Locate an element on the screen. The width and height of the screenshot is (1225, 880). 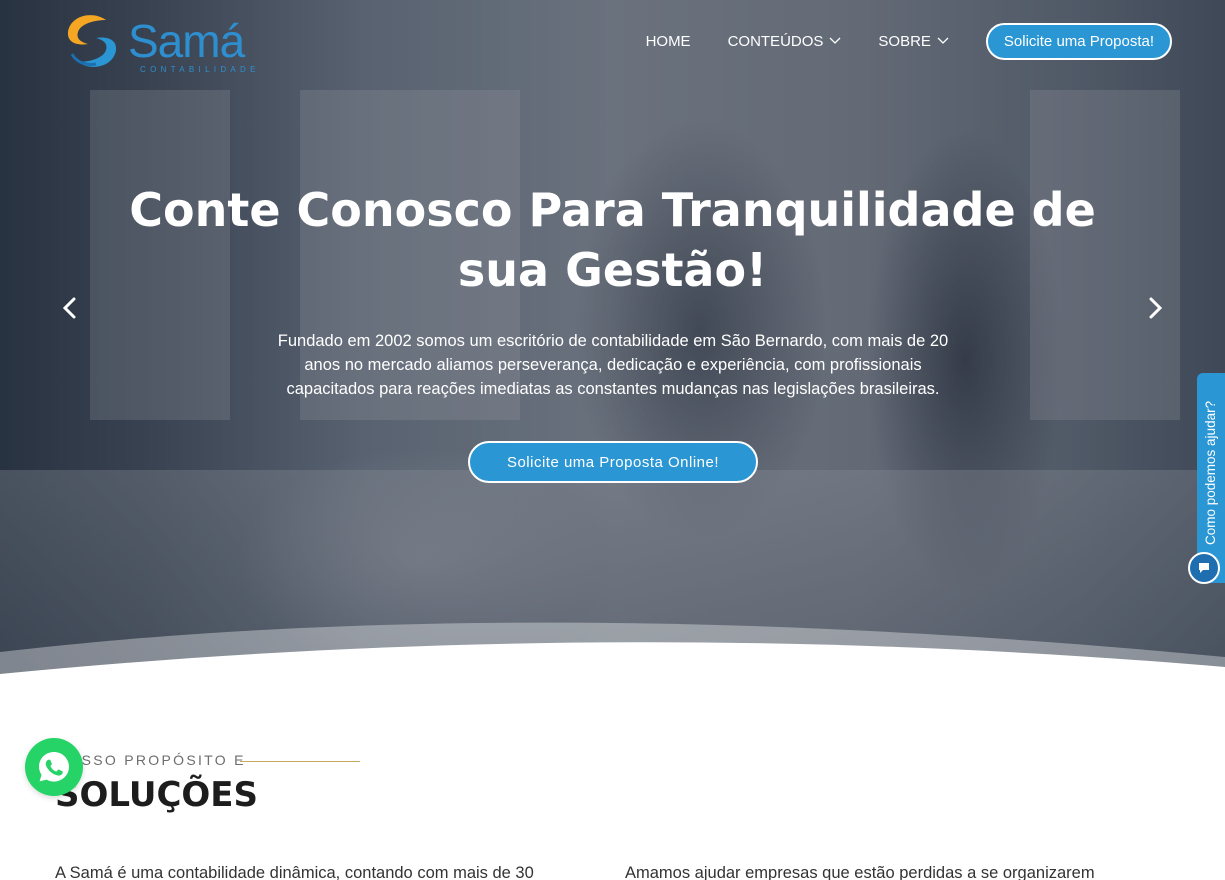
request-proposal-button: Solicite uma Proposta! is located at coordinates (1078, 41).